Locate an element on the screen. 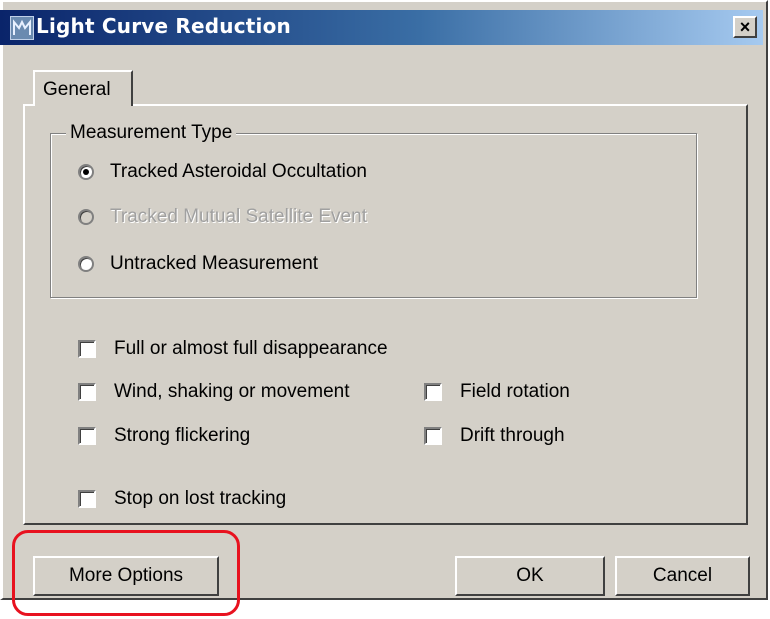 This screenshot has width=770, height=619. check-wind-shaking-movement: Wind, shaking or movement is located at coordinates (214, 392).